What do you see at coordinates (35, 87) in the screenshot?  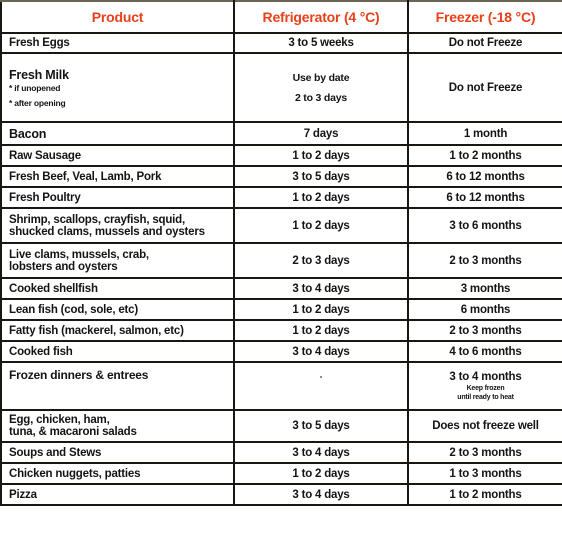 I see `product-note: * if unopened` at bounding box center [35, 87].